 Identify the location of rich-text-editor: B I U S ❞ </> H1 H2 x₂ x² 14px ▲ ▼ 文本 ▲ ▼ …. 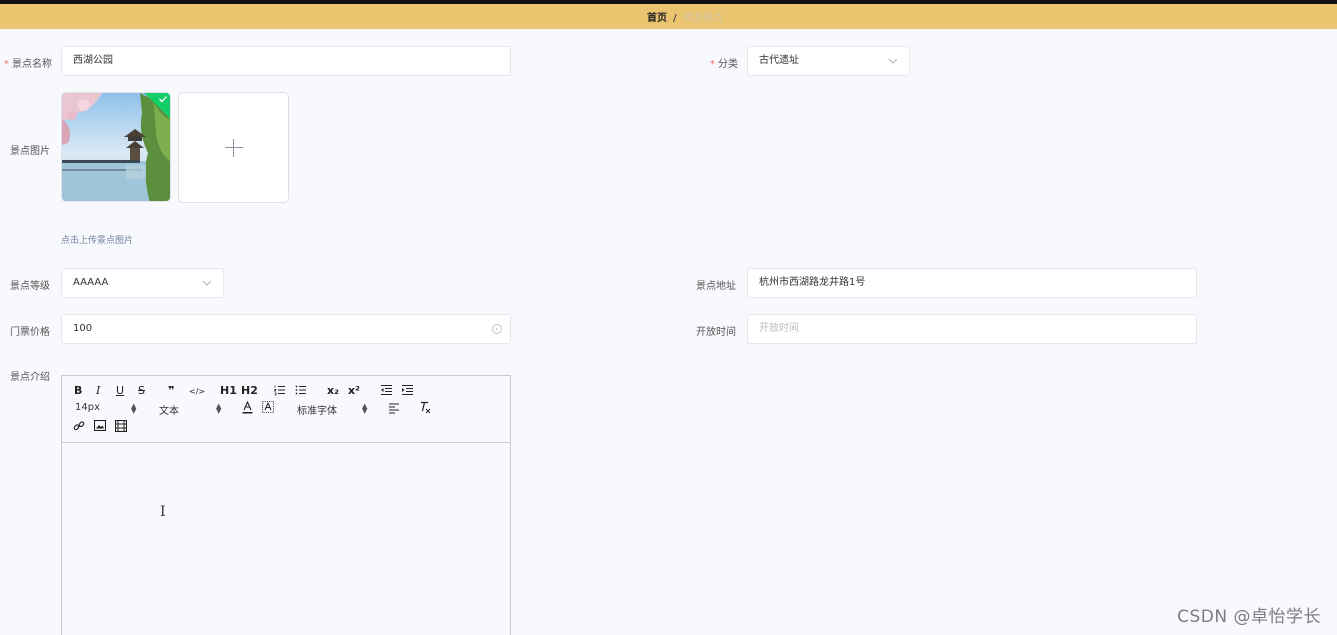
(286, 505).